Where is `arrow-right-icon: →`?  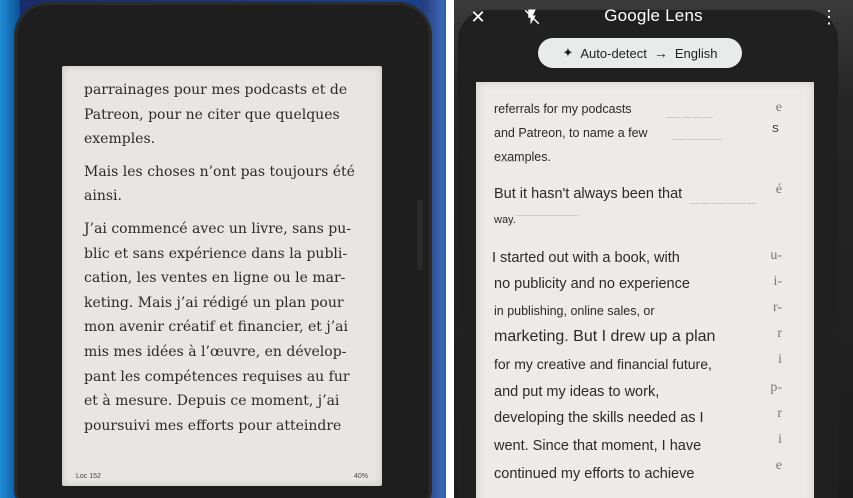
arrow-right-icon: → is located at coordinates (660, 53).